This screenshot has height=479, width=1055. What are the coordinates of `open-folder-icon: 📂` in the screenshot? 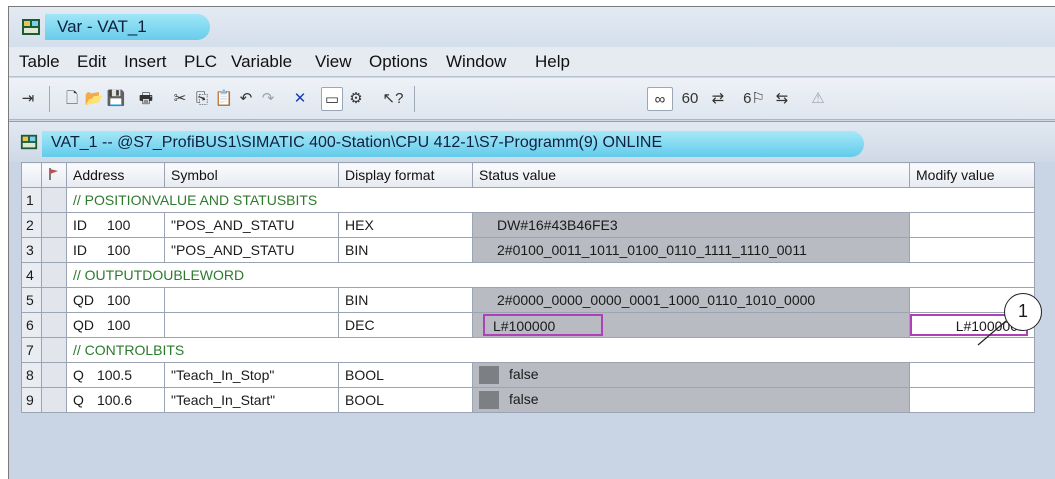 It's located at (94, 99).